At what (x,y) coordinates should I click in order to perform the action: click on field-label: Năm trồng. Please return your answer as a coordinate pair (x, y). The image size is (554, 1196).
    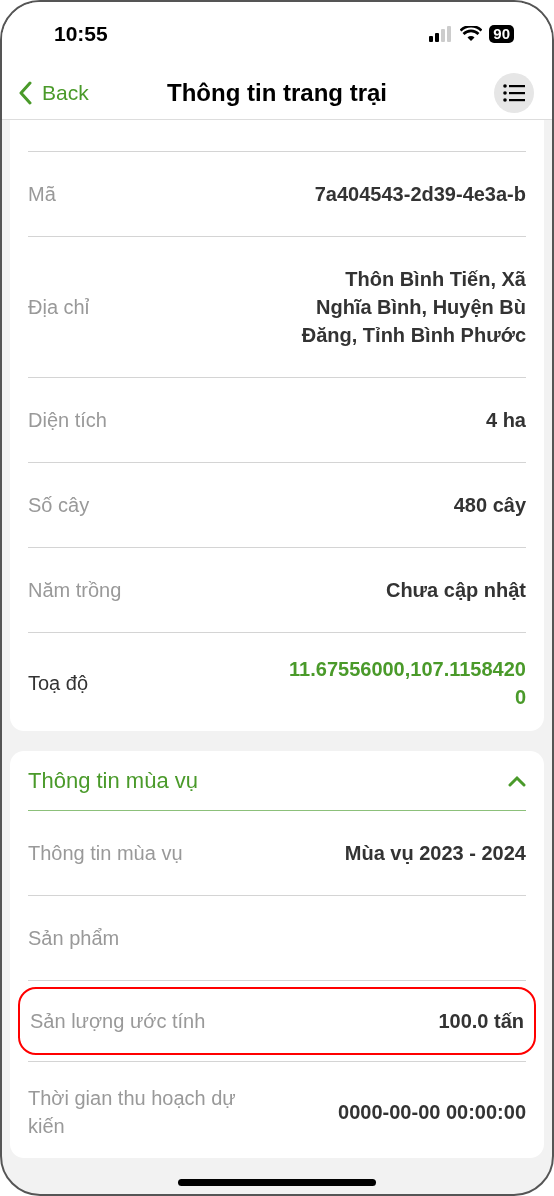
    Looking at the image, I should click on (75, 590).